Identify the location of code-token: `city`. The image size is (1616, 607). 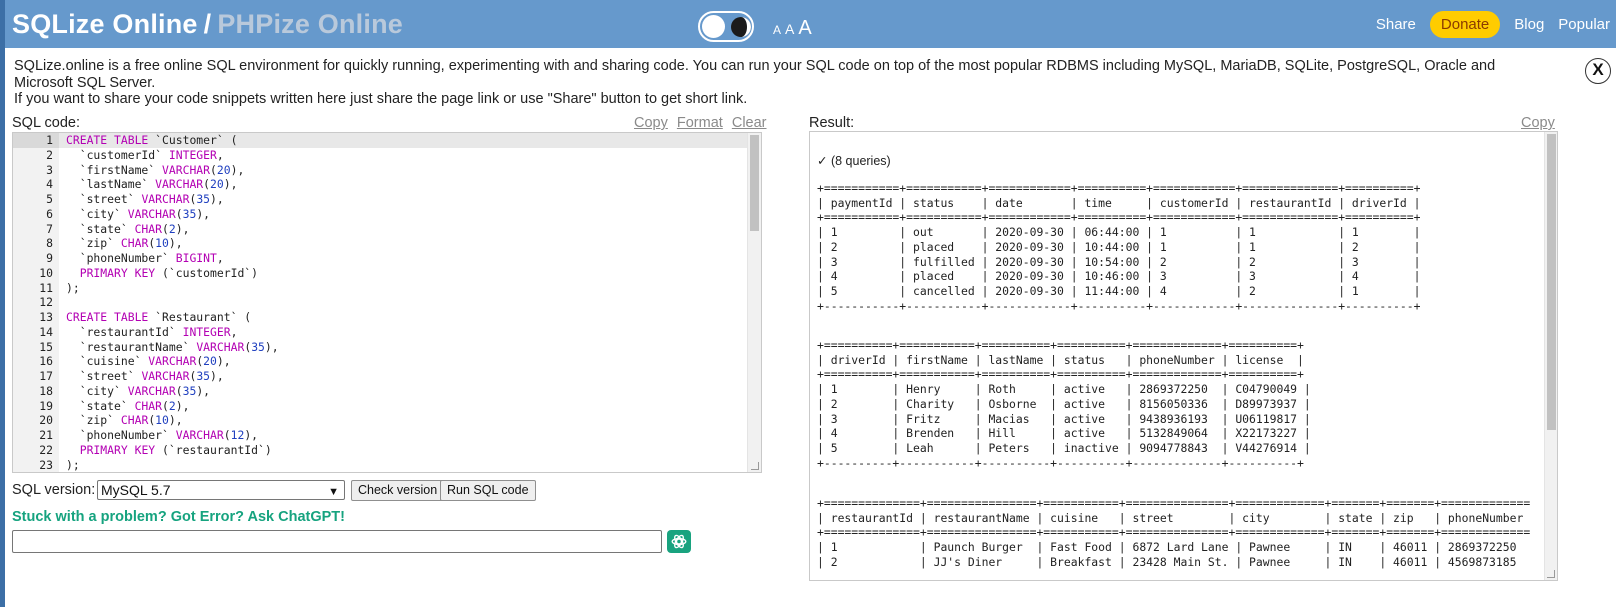
(97, 213).